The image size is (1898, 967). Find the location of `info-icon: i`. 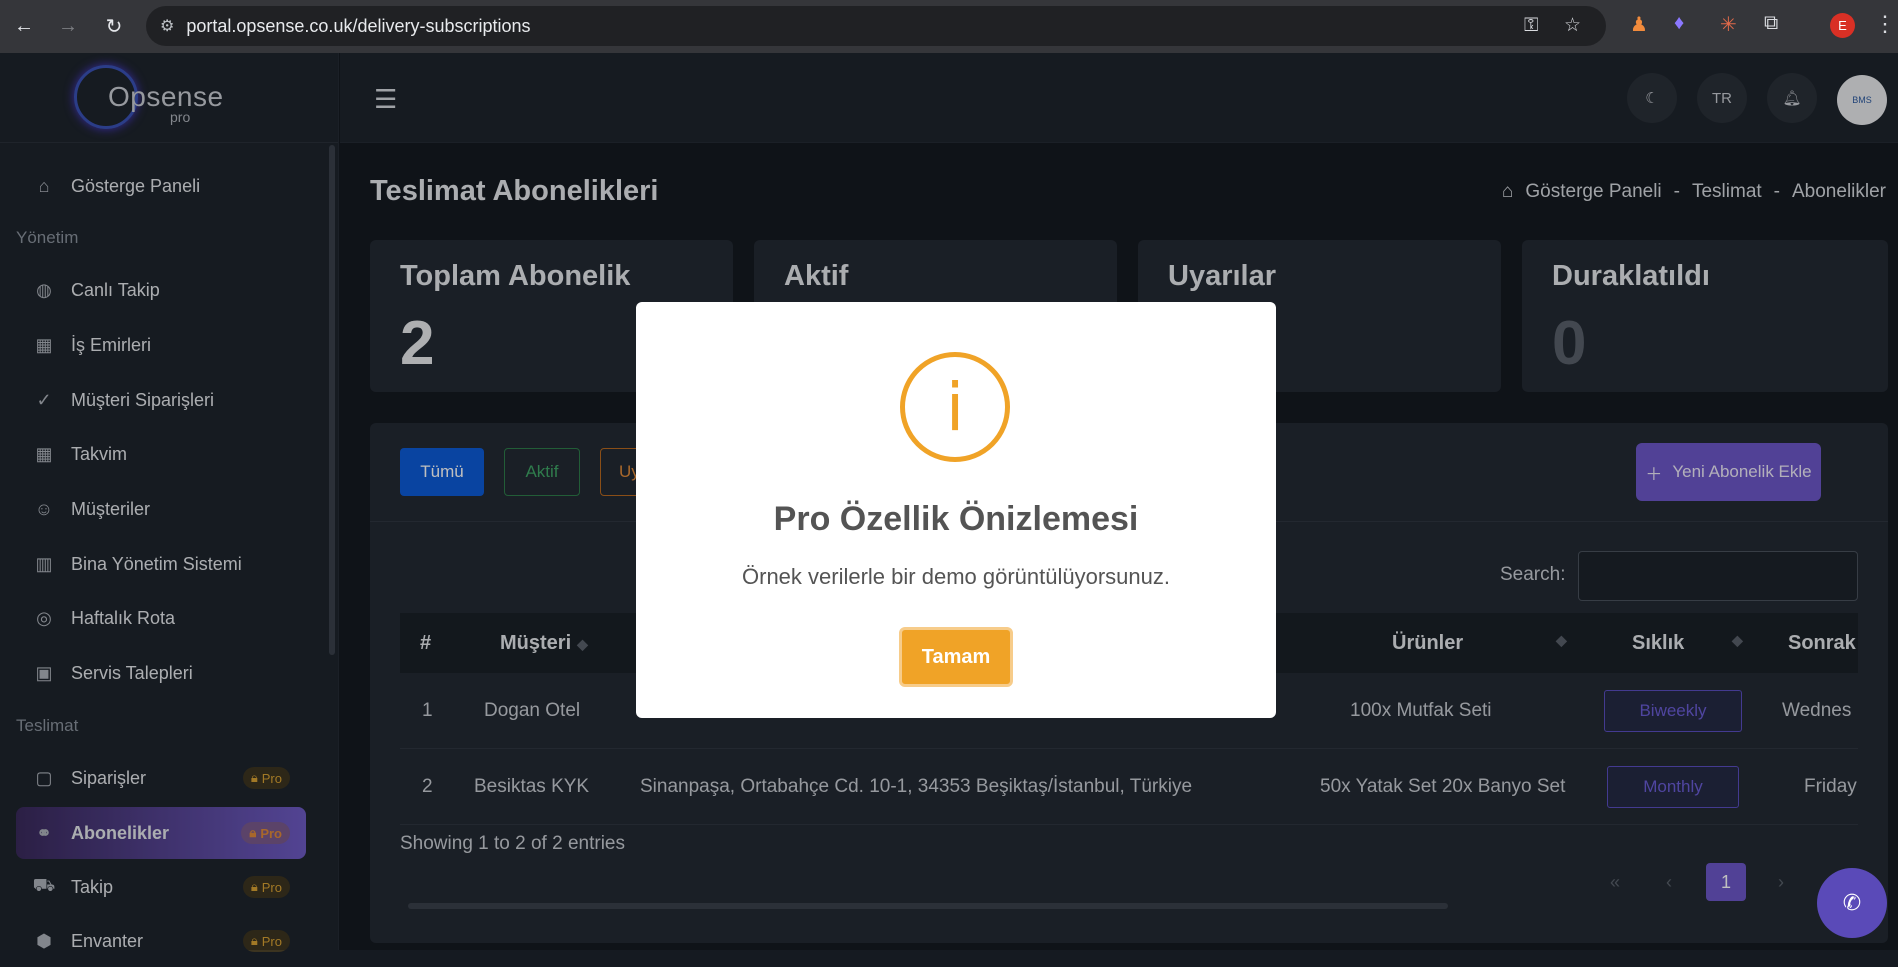

info-icon: i is located at coordinates (955, 407).